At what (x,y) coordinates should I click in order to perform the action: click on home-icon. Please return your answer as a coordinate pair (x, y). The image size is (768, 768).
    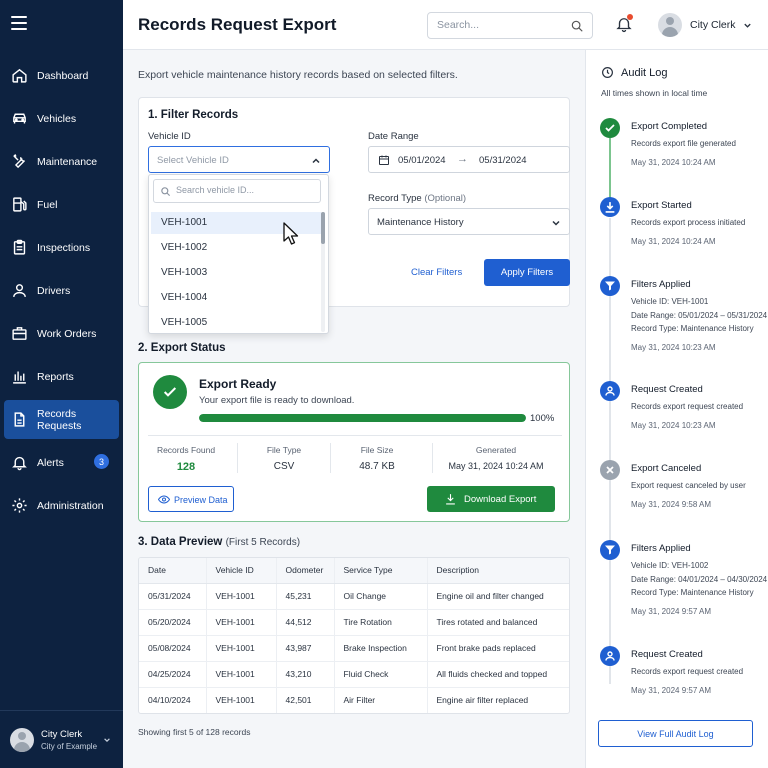
    Looking at the image, I should click on (19, 75).